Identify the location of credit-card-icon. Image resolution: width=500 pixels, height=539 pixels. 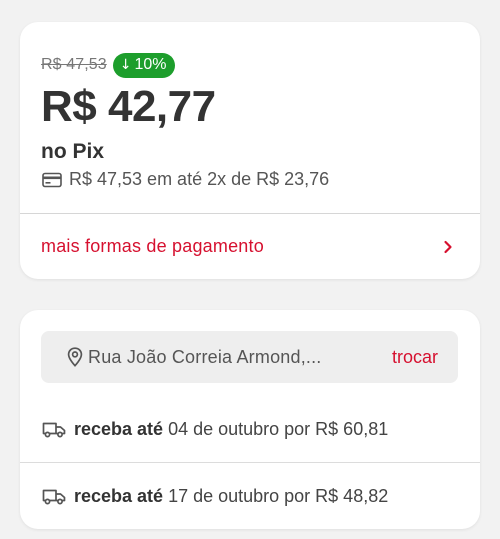
(52, 179).